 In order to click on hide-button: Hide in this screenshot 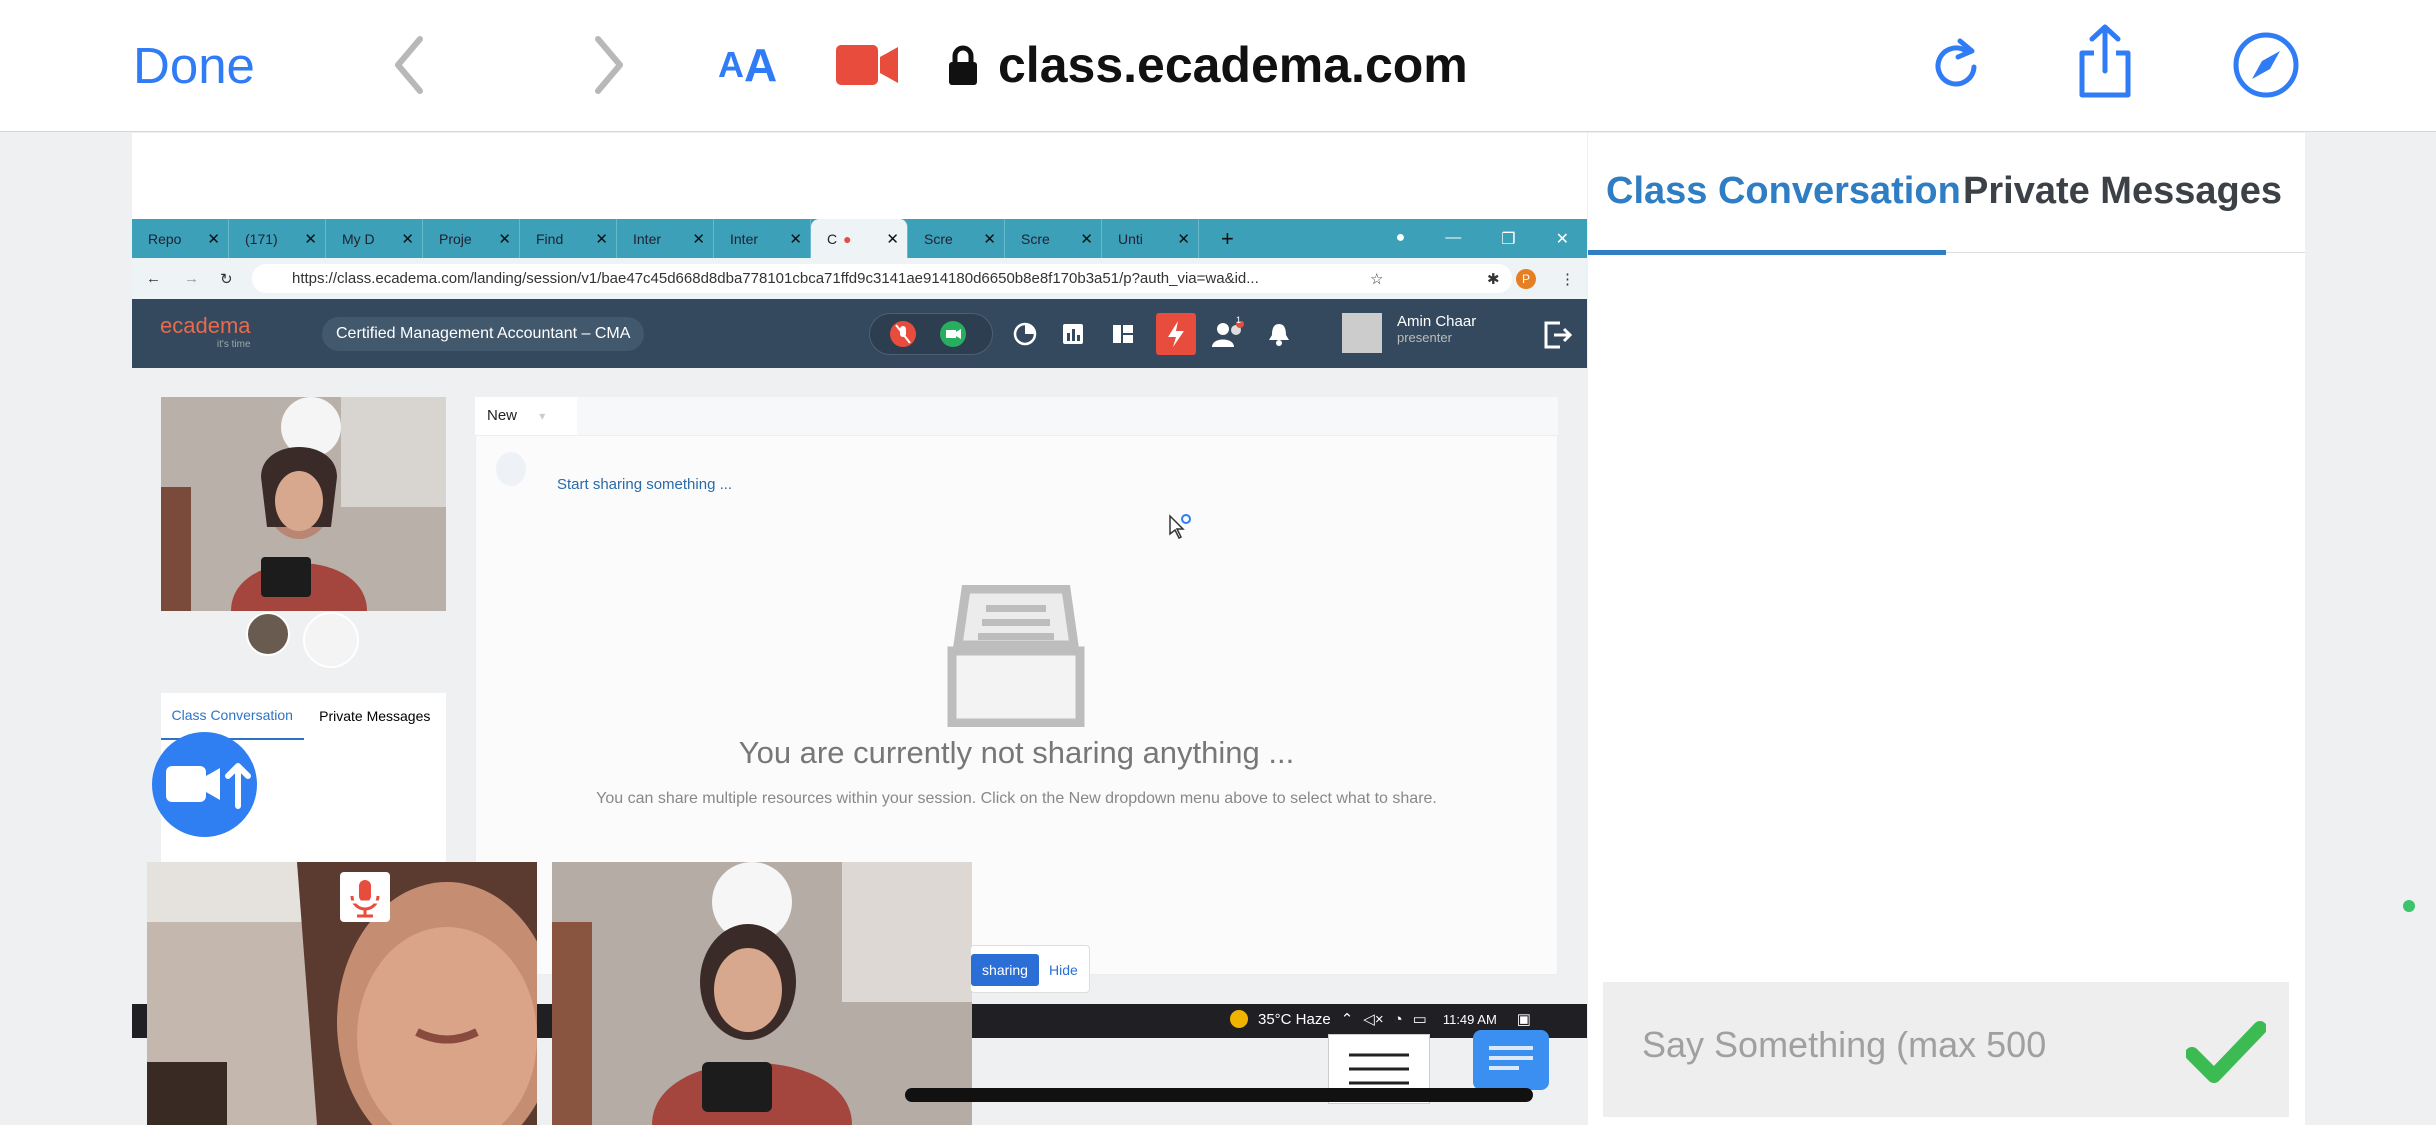, I will do `click(1063, 970)`.